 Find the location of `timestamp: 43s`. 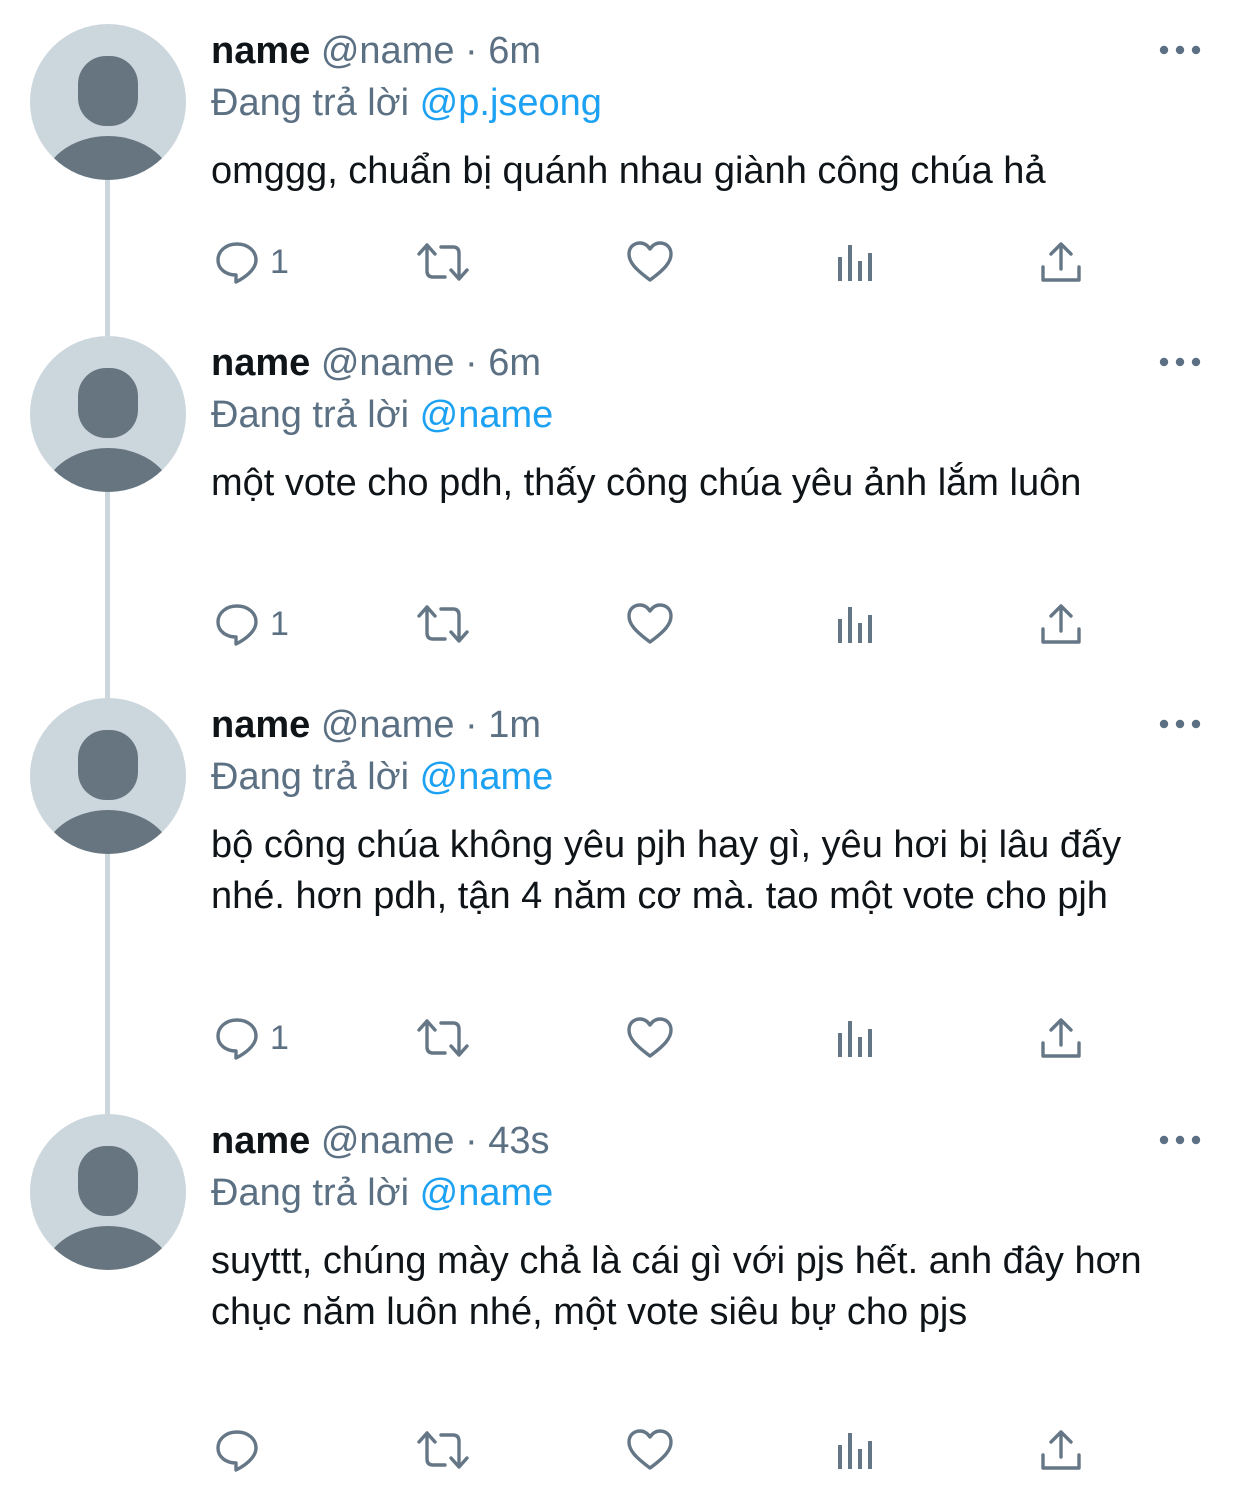

timestamp: 43s is located at coordinates (518, 1141).